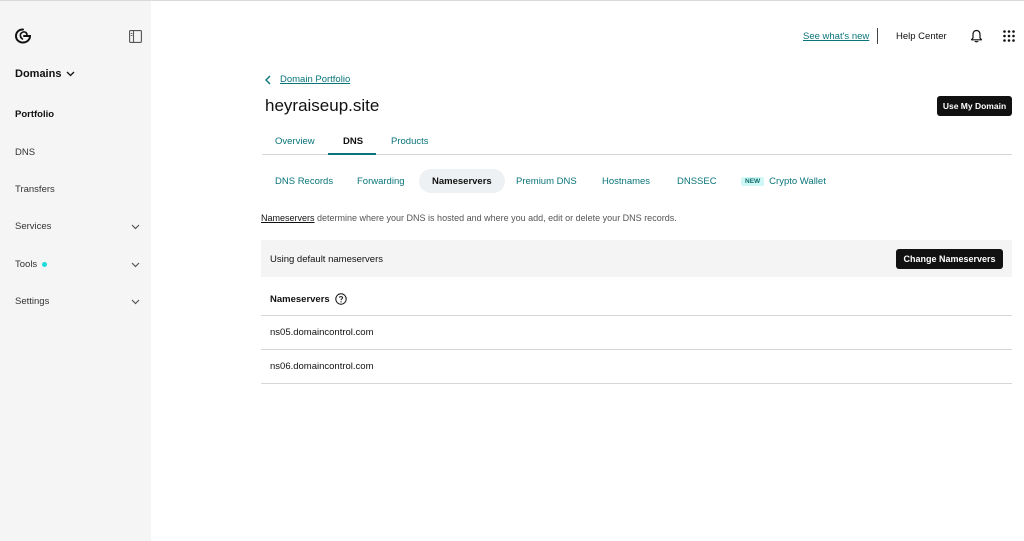 Image resolution: width=1024 pixels, height=541 pixels. I want to click on bell-icon, so click(976, 36).